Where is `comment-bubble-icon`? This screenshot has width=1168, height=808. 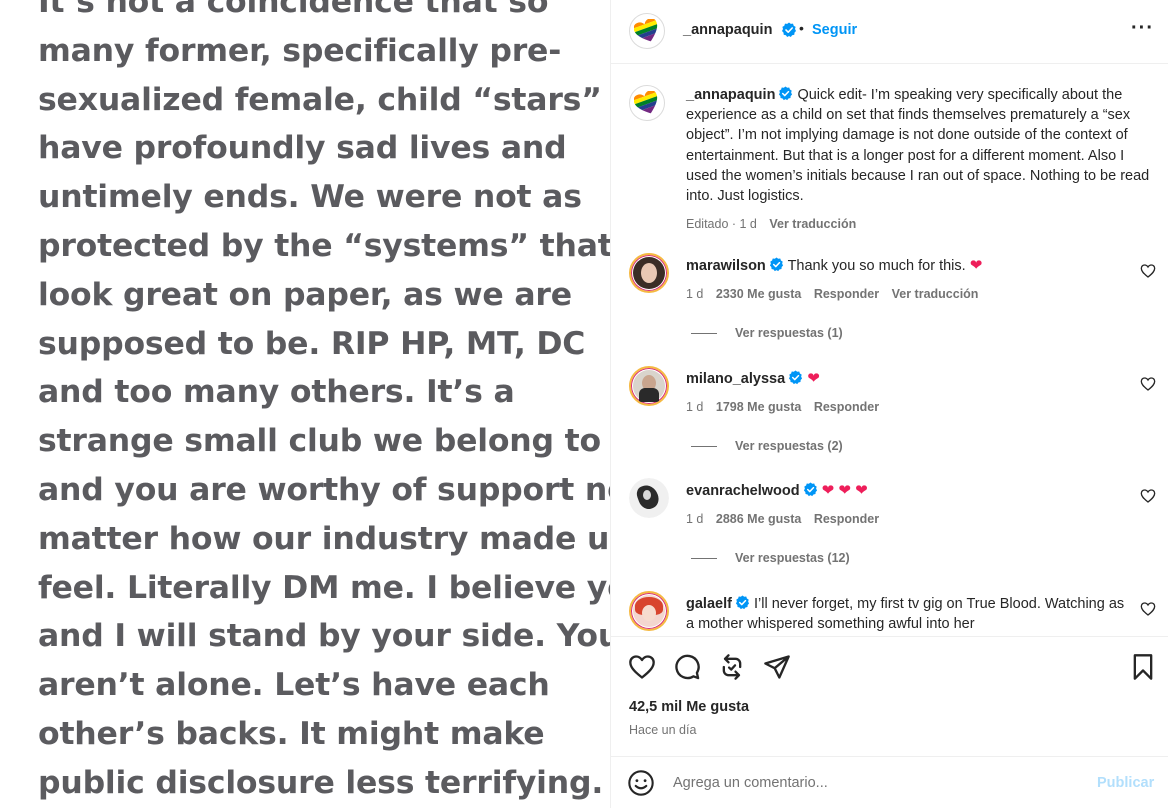 comment-bubble-icon is located at coordinates (687, 667).